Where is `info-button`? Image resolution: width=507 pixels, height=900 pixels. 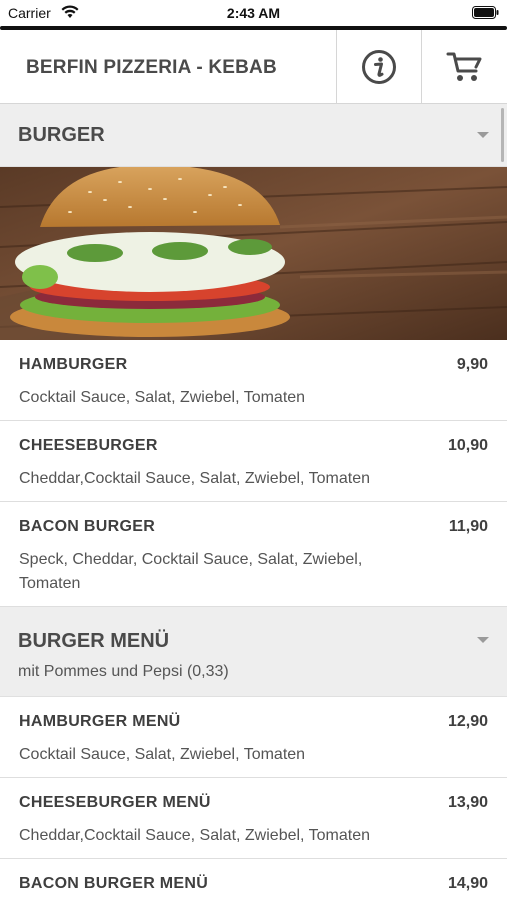
info-button is located at coordinates (378, 66).